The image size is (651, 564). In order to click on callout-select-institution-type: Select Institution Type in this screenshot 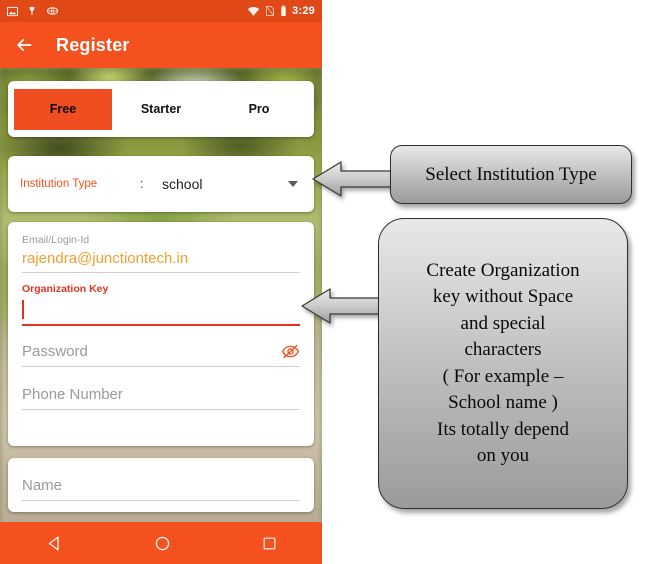, I will do `click(511, 174)`.